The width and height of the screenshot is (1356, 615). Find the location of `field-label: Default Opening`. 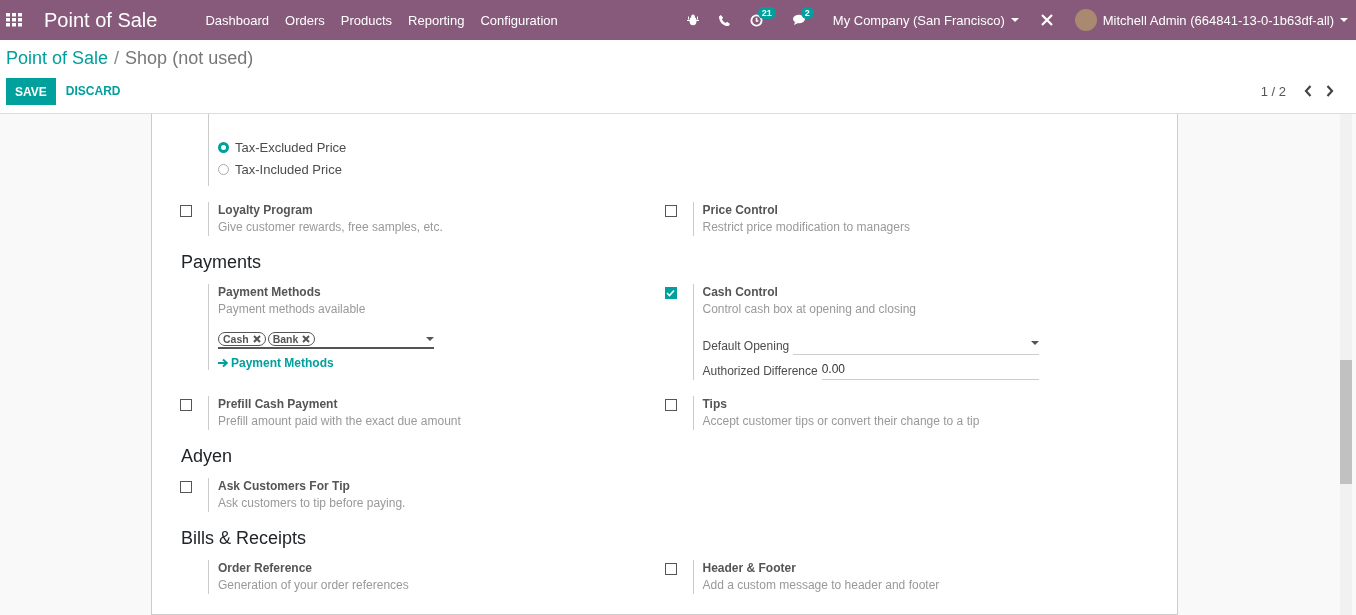

field-label: Default Opening is located at coordinates (746, 347).